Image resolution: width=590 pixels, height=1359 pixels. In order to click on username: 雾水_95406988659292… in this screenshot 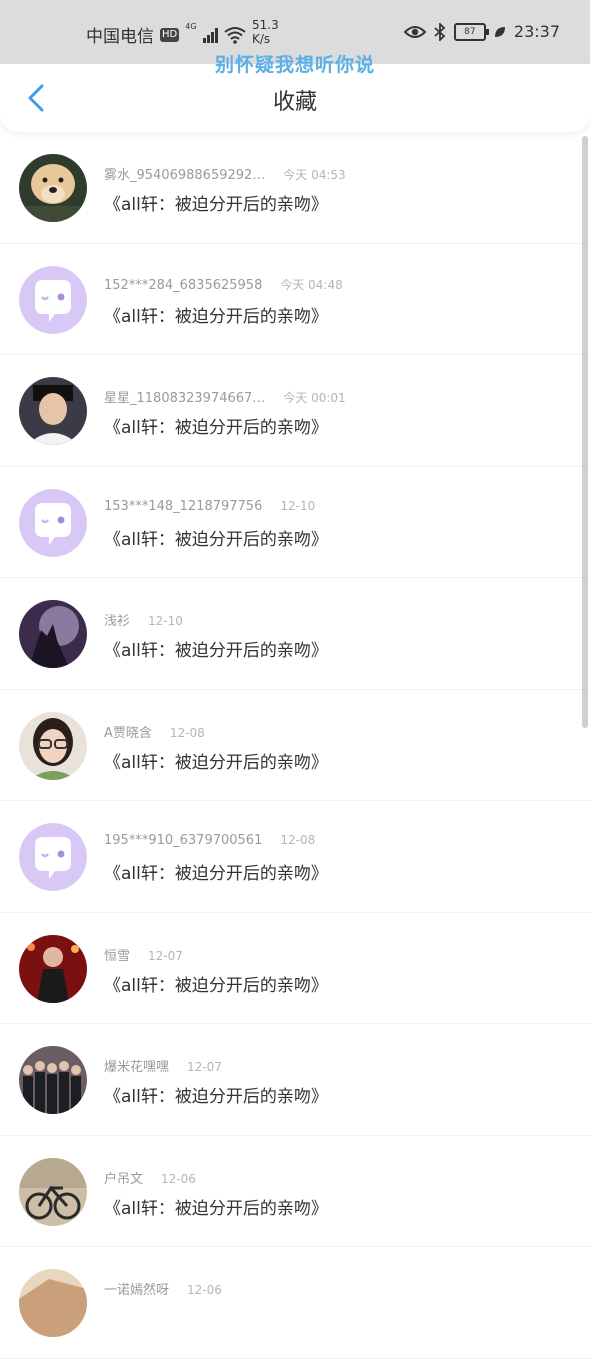, I will do `click(184, 175)`.